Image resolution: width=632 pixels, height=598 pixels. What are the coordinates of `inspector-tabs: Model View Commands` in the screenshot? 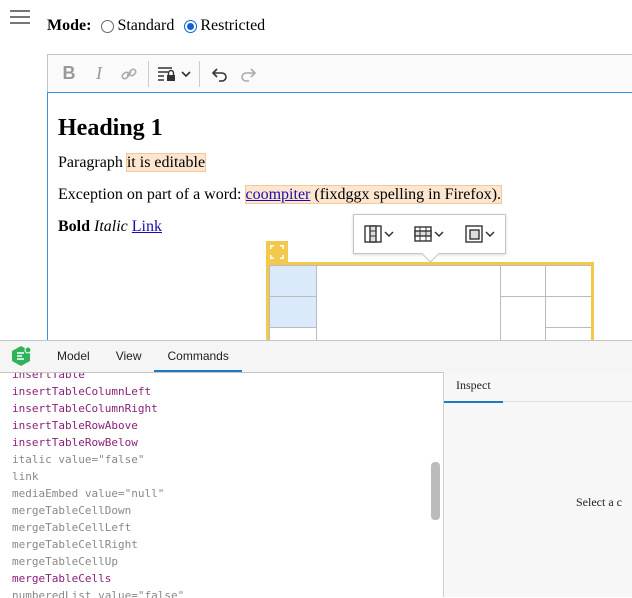 It's located at (316, 357).